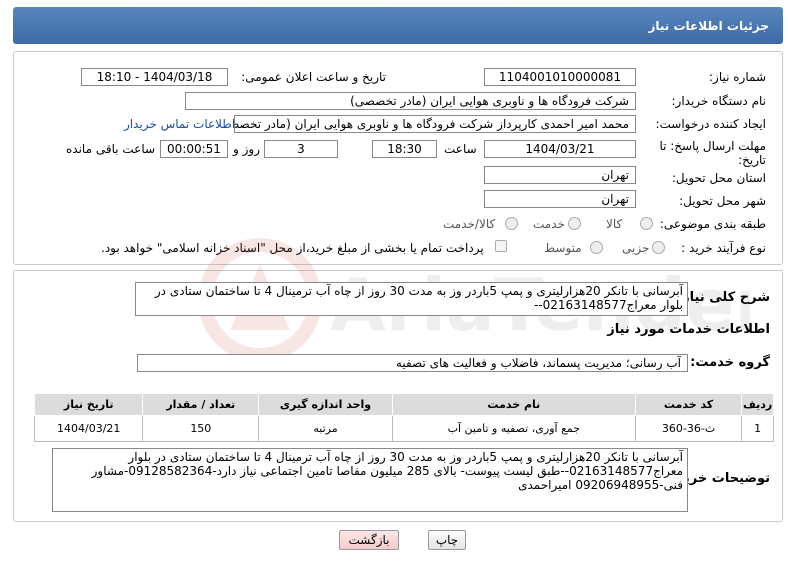  What do you see at coordinates (757, 404) in the screenshot?
I see `col-index: ردیف` at bounding box center [757, 404].